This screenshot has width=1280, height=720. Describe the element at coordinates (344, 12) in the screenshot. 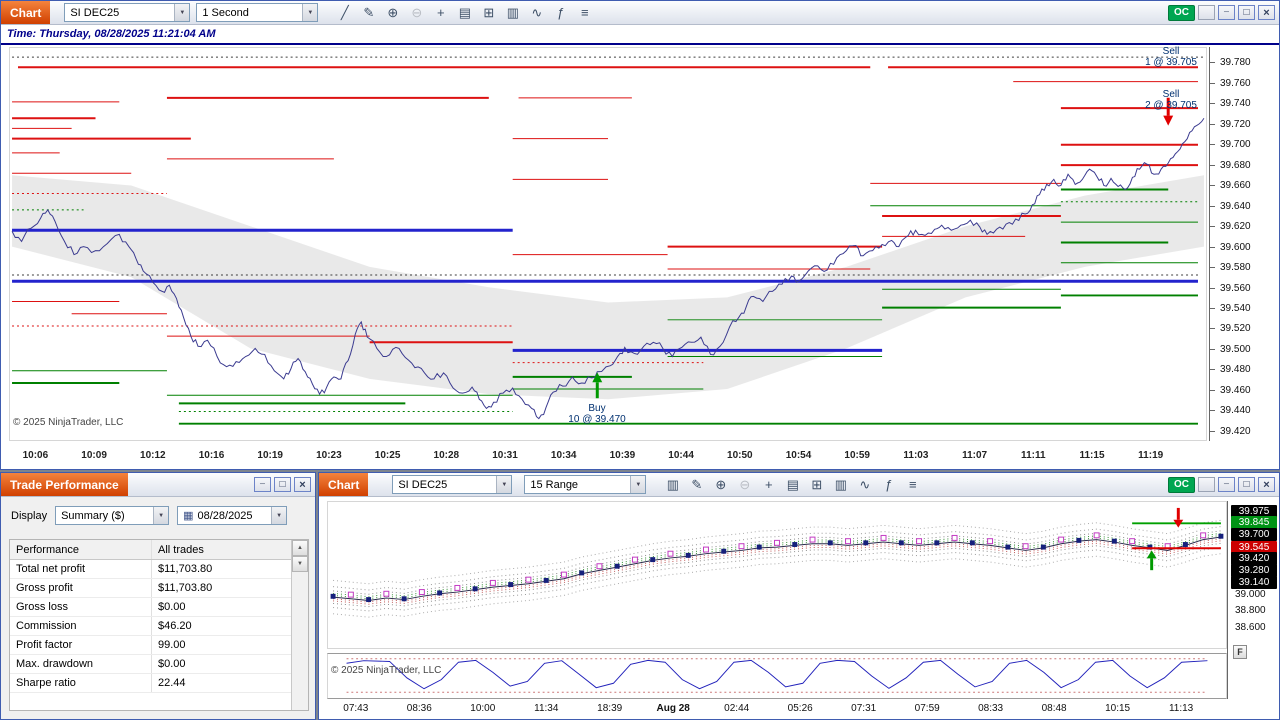

I see `trendline-icon: ╱` at that location.